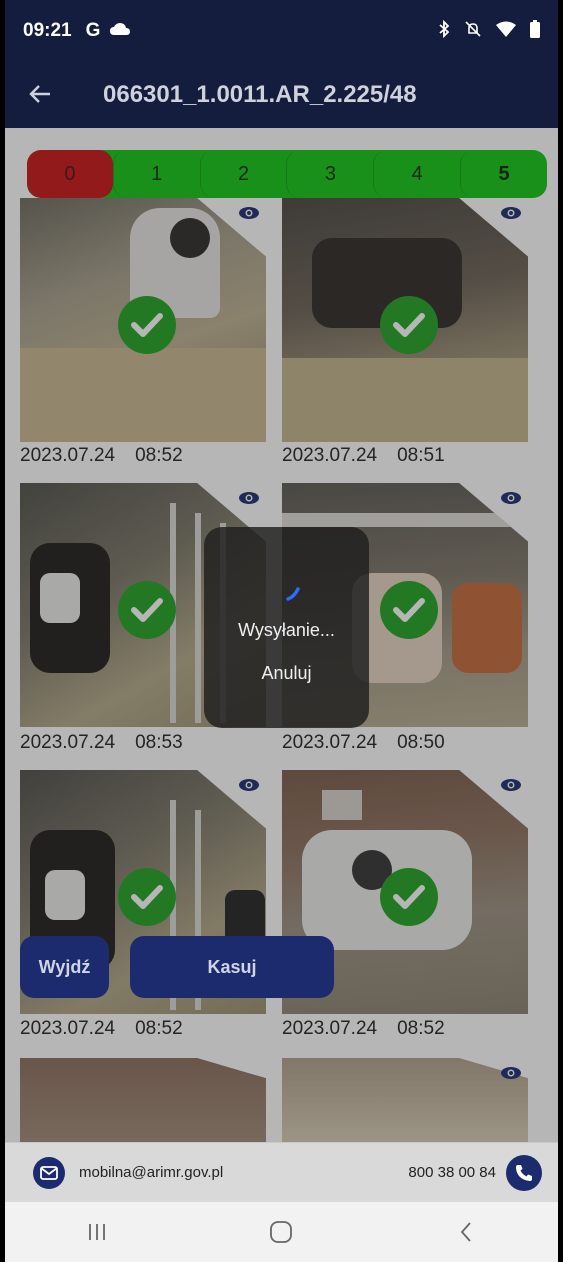  I want to click on contact-email: mobilna@arimr.gov.pl, so click(151, 1172).